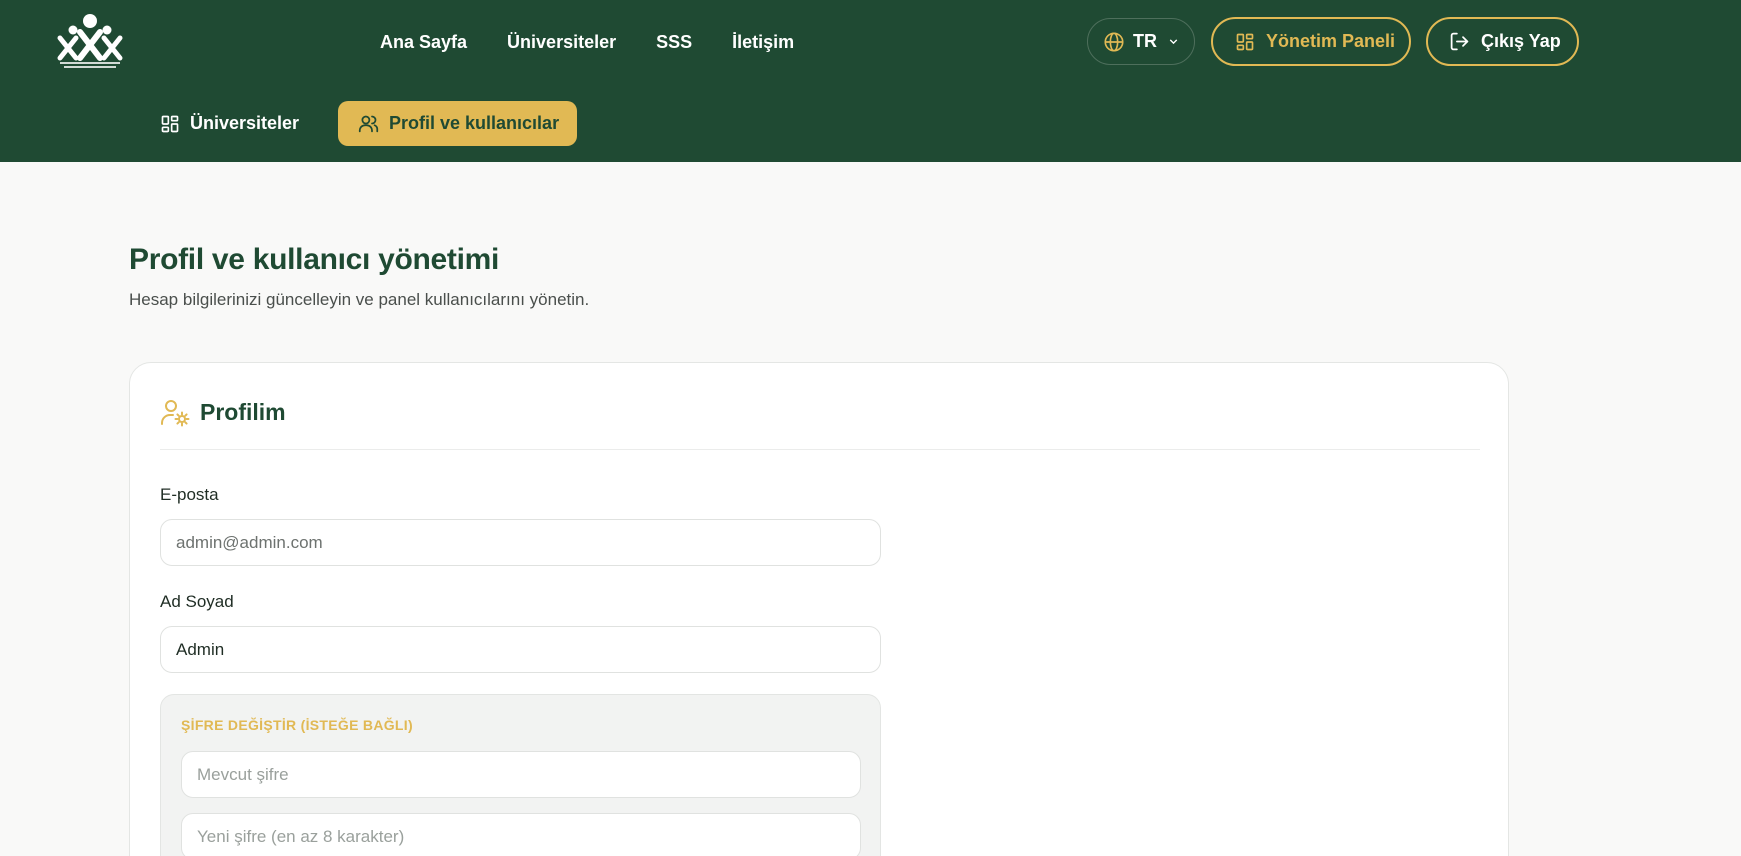  Describe the element at coordinates (1145, 41) in the screenshot. I see `language-label: TR` at that location.